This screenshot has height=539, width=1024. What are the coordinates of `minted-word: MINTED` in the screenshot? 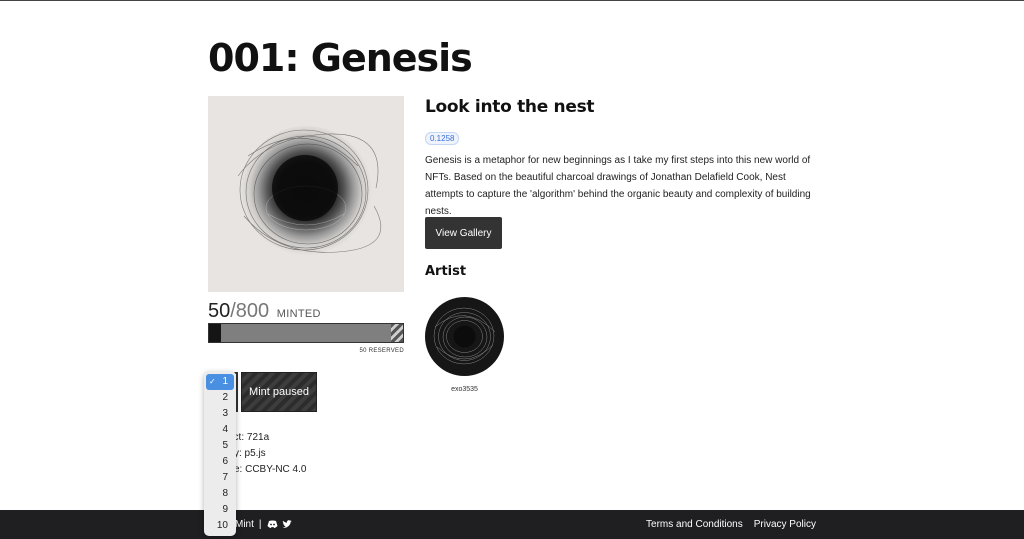 It's located at (298, 314).